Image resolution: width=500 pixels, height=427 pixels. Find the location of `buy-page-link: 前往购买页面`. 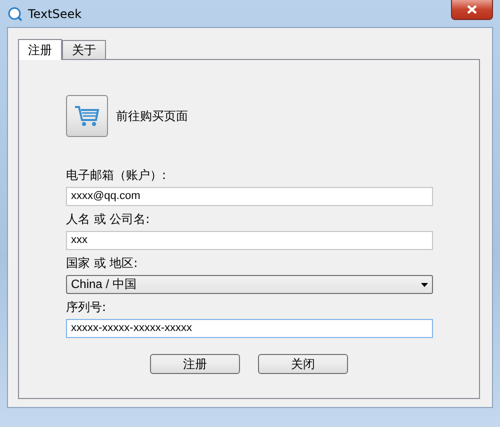

buy-page-link: 前往购买页面 is located at coordinates (152, 116).